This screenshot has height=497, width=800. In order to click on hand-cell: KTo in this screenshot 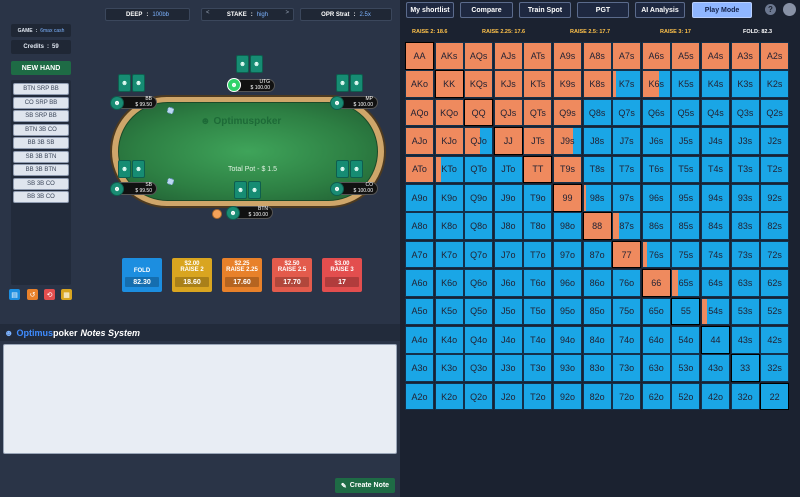, I will do `click(449, 169)`.